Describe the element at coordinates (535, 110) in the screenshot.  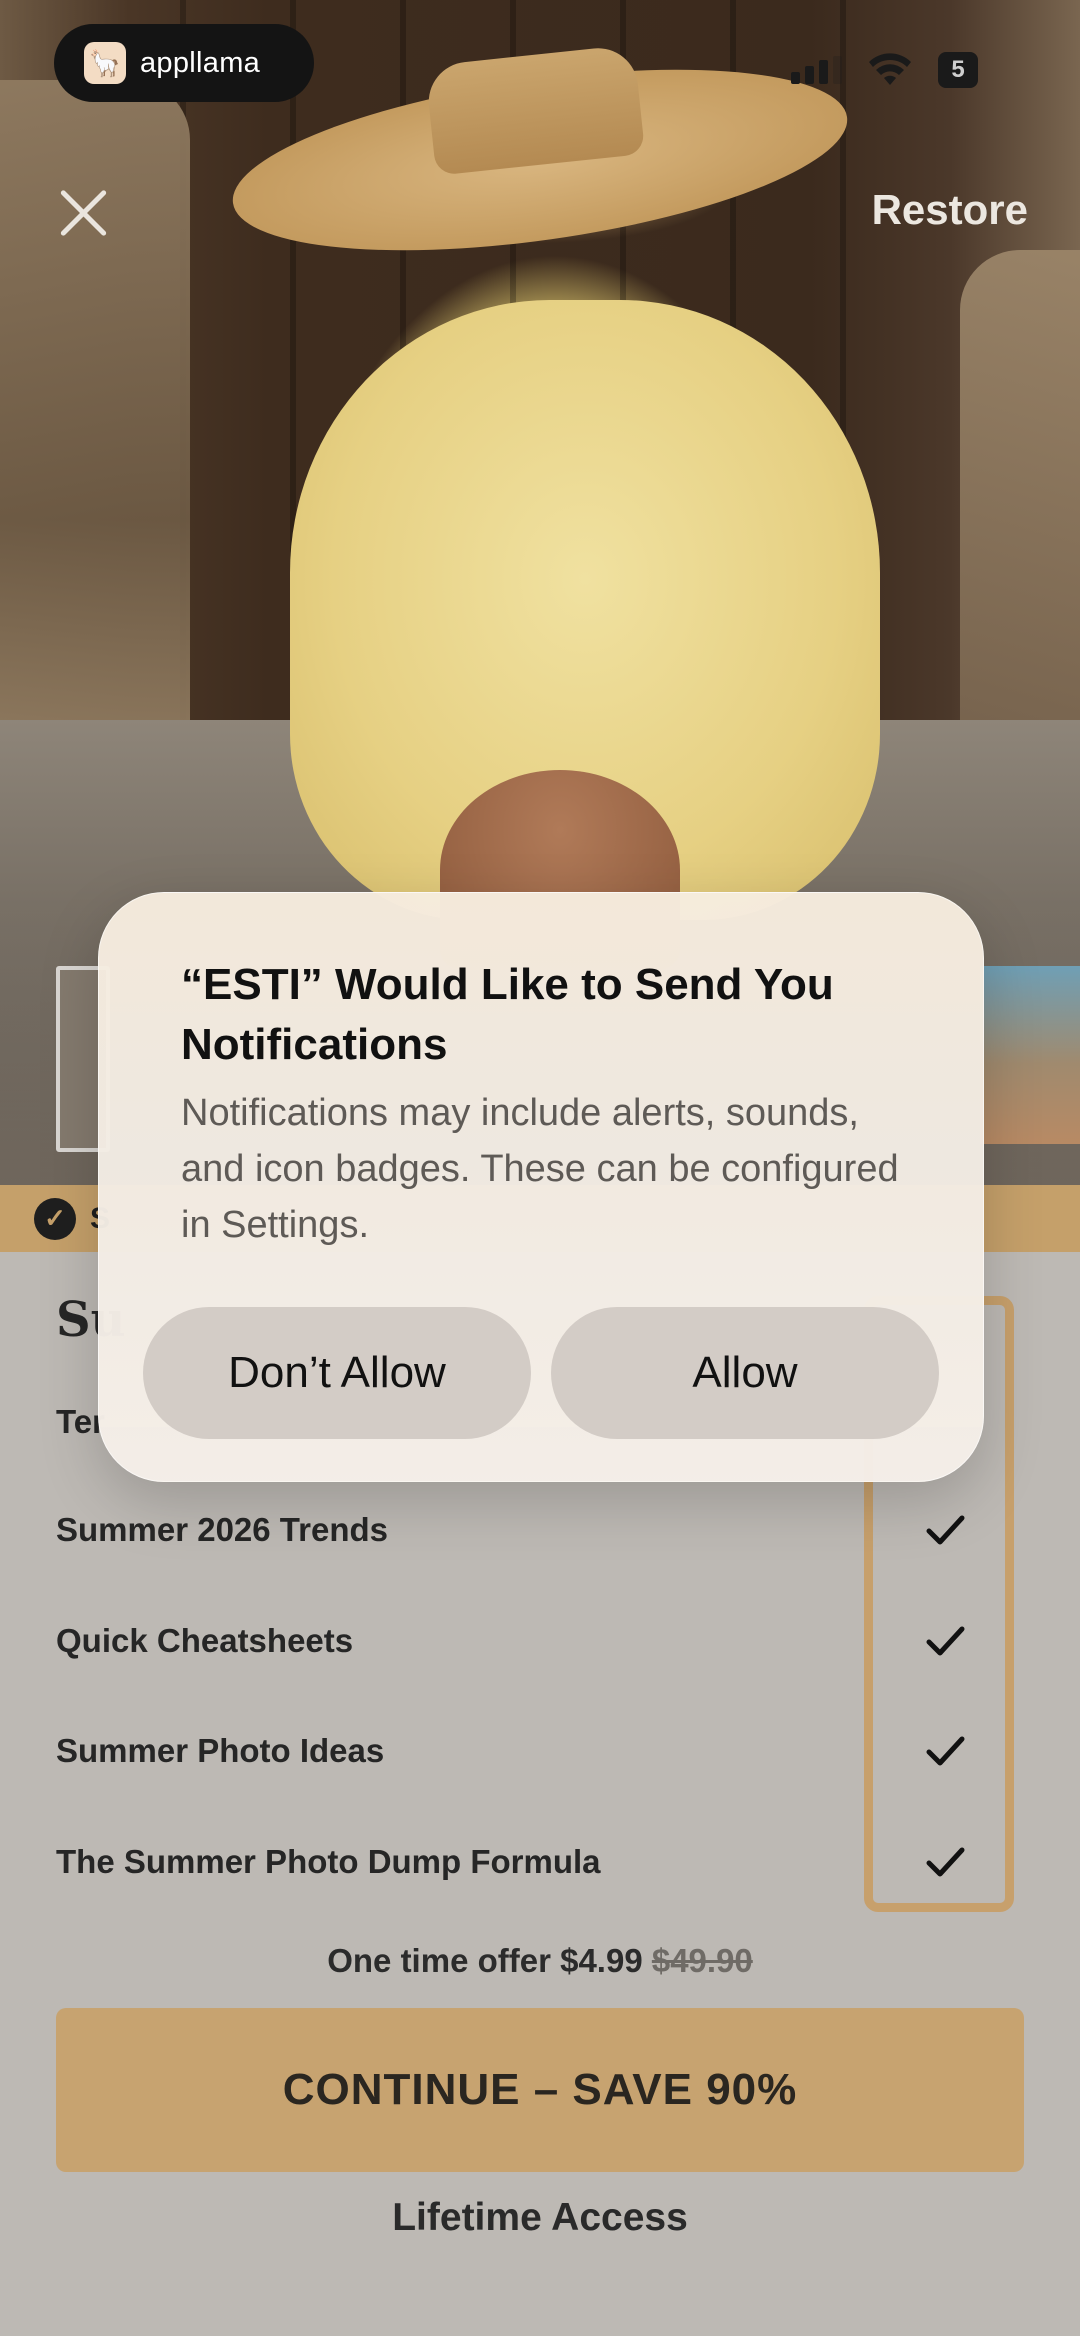
I see `hero-figure-hat-crown` at that location.